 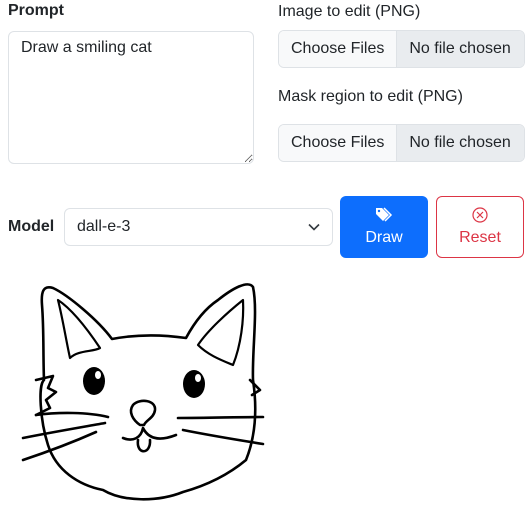 What do you see at coordinates (314, 227) in the screenshot?
I see `chevron-down-icon` at bounding box center [314, 227].